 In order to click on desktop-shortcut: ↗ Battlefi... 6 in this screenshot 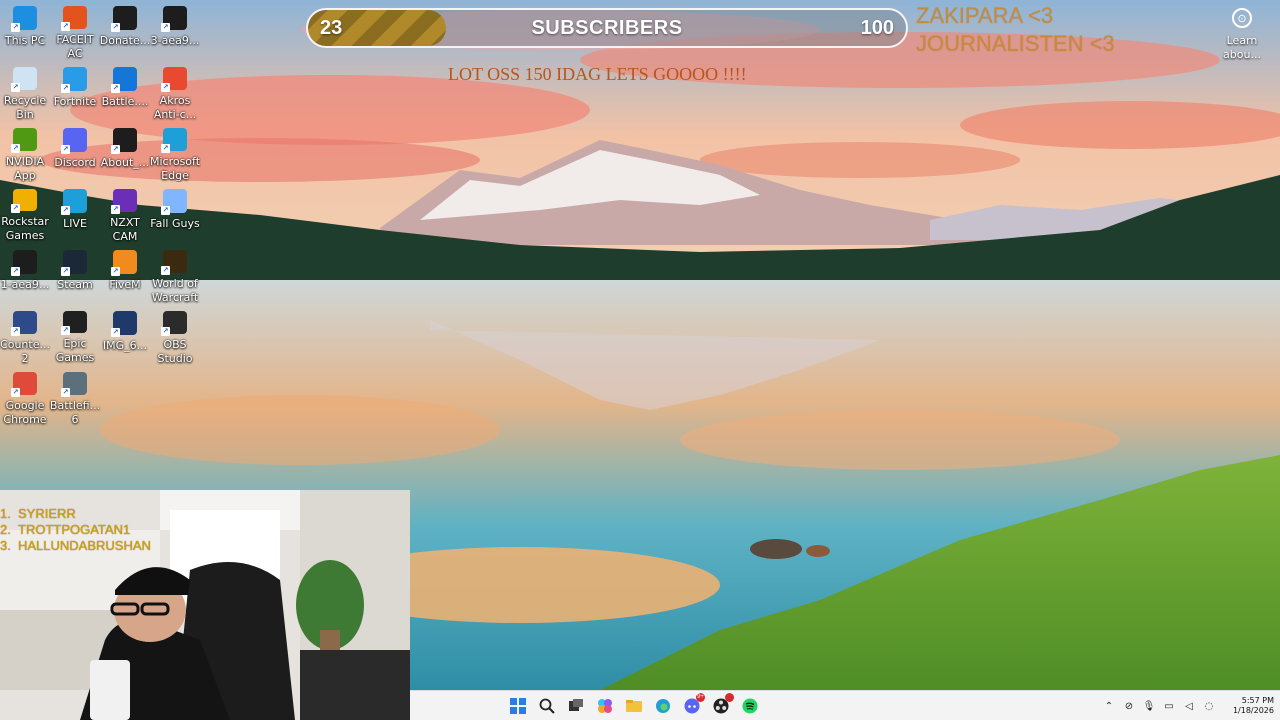, I will do `click(75, 396)`.